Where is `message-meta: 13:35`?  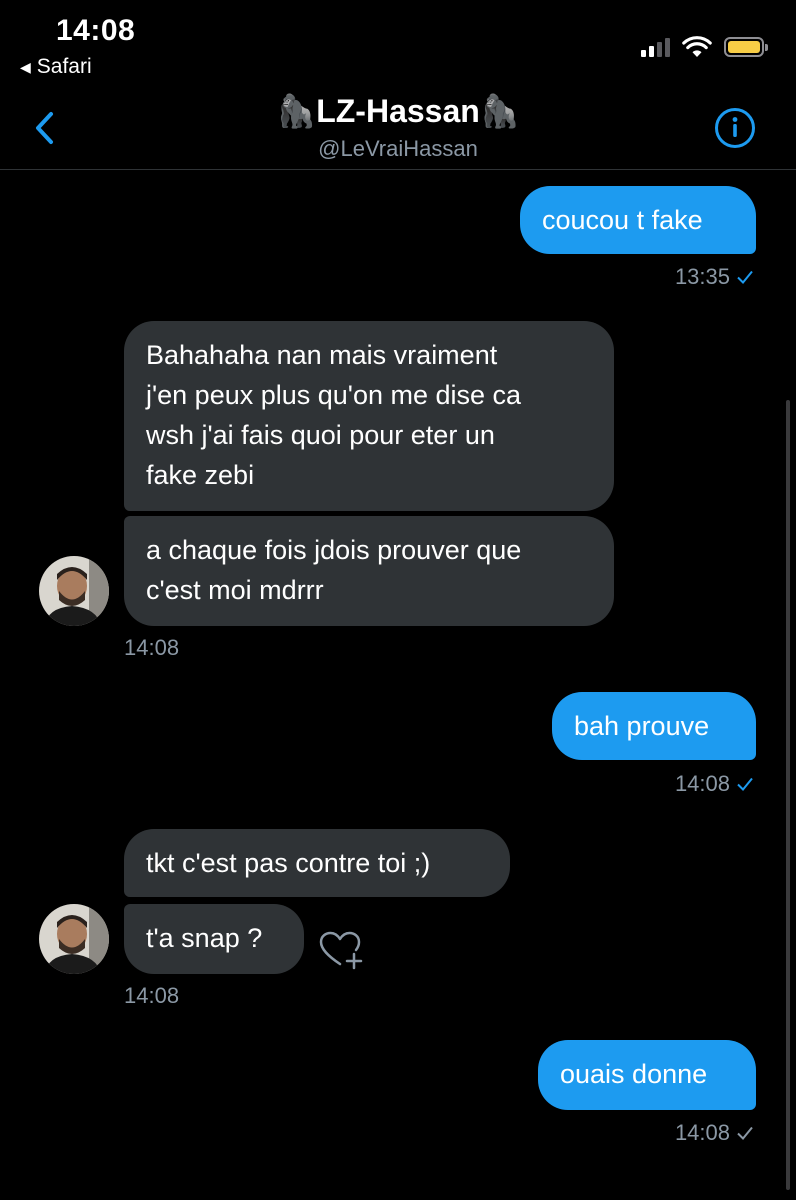
message-meta: 13:35 is located at coordinates (714, 277).